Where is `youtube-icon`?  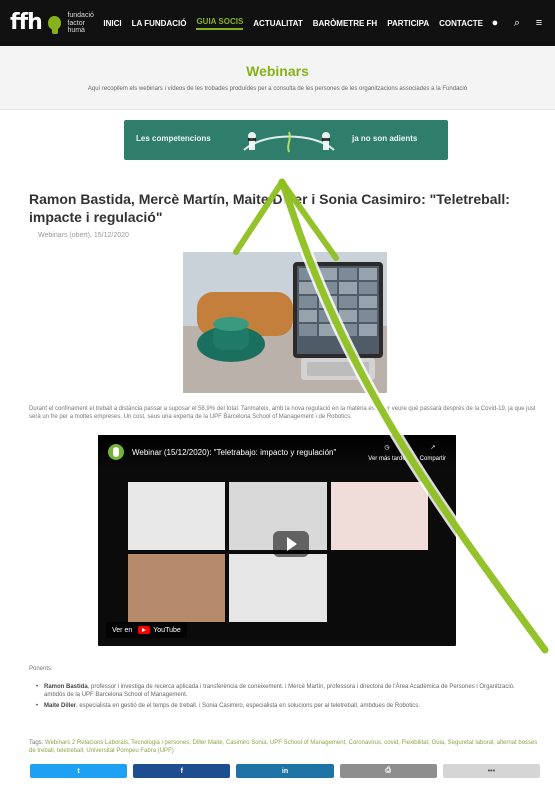
youtube-icon is located at coordinates (144, 630).